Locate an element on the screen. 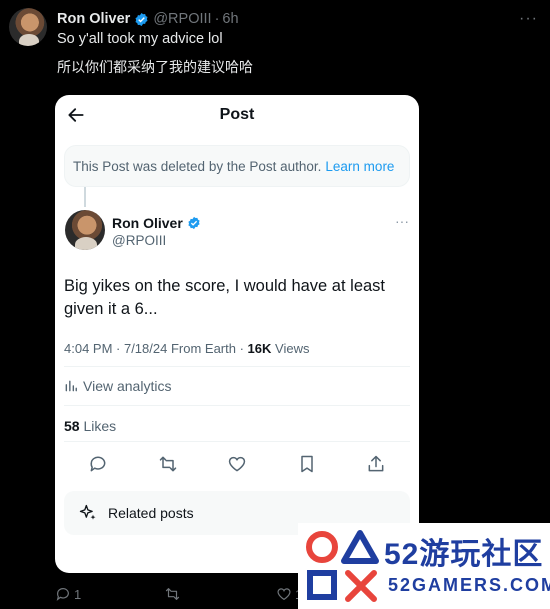  views-count: 16K is located at coordinates (259, 348).